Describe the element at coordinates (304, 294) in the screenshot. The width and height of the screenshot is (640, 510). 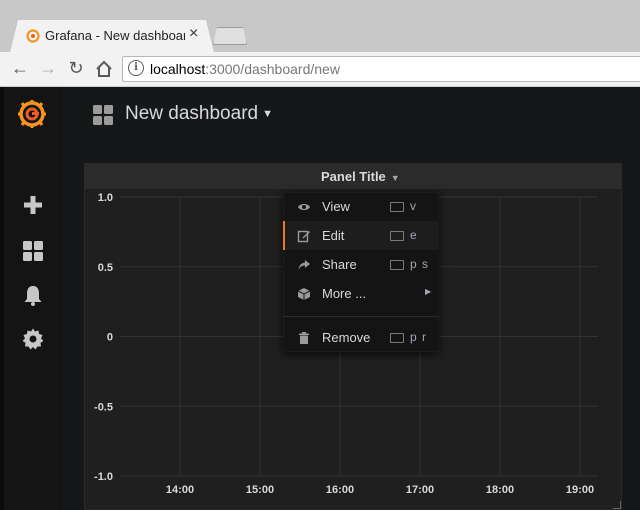
I see `cube-icon` at that location.